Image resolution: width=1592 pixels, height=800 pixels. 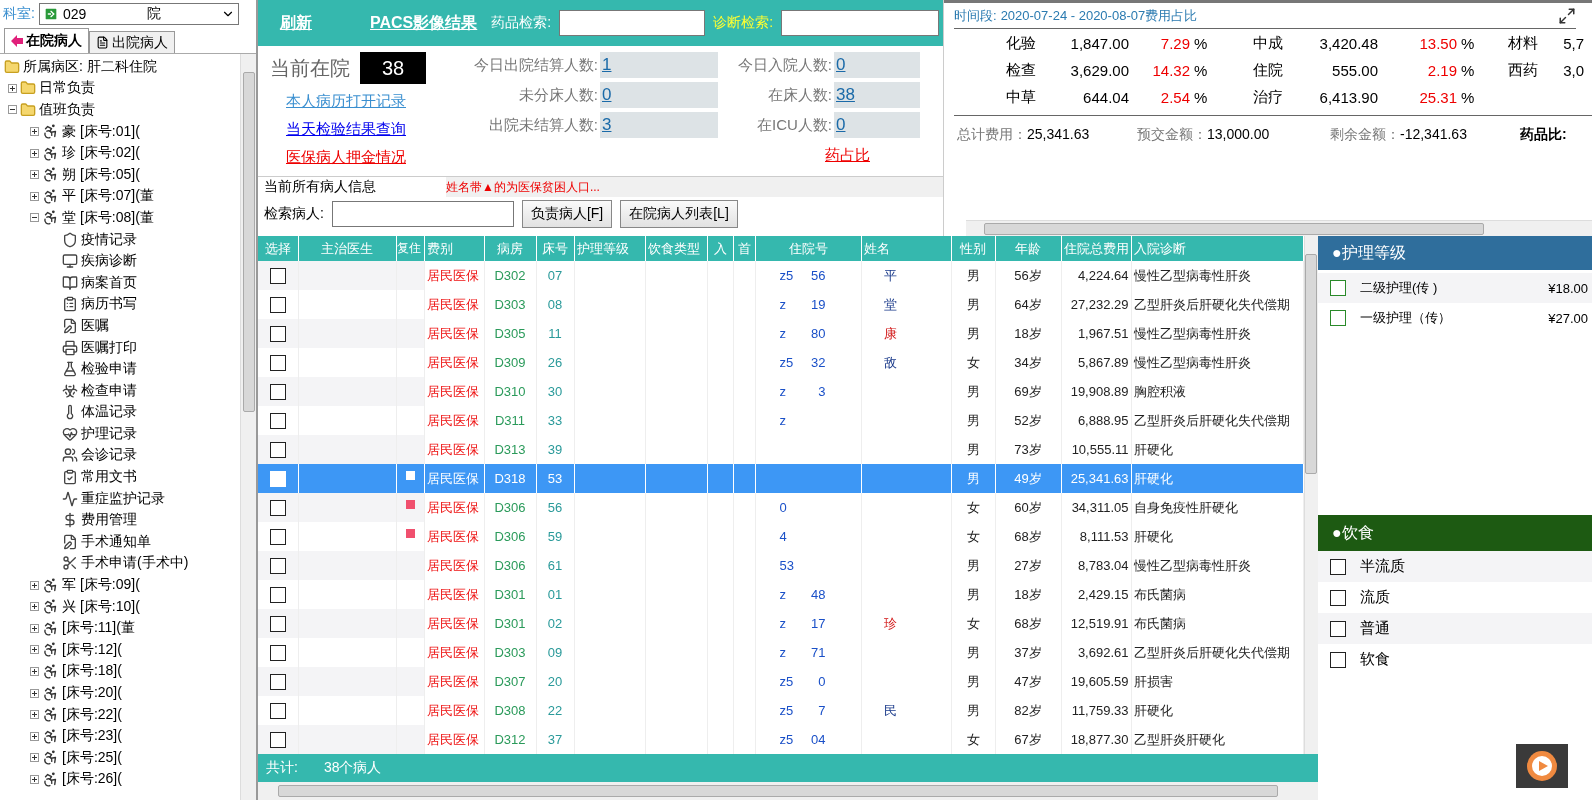 What do you see at coordinates (109, 455) in the screenshot?
I see `tree-item: 会诊记录` at bounding box center [109, 455].